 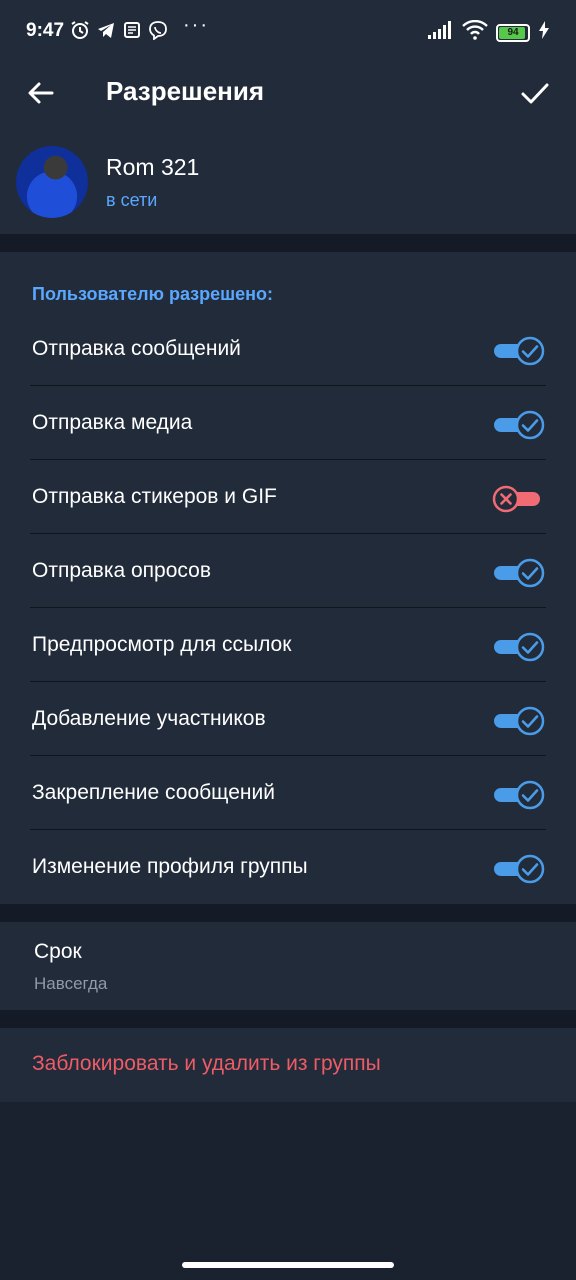 What do you see at coordinates (119, 30) in the screenshot?
I see `status-notification-icons` at bounding box center [119, 30].